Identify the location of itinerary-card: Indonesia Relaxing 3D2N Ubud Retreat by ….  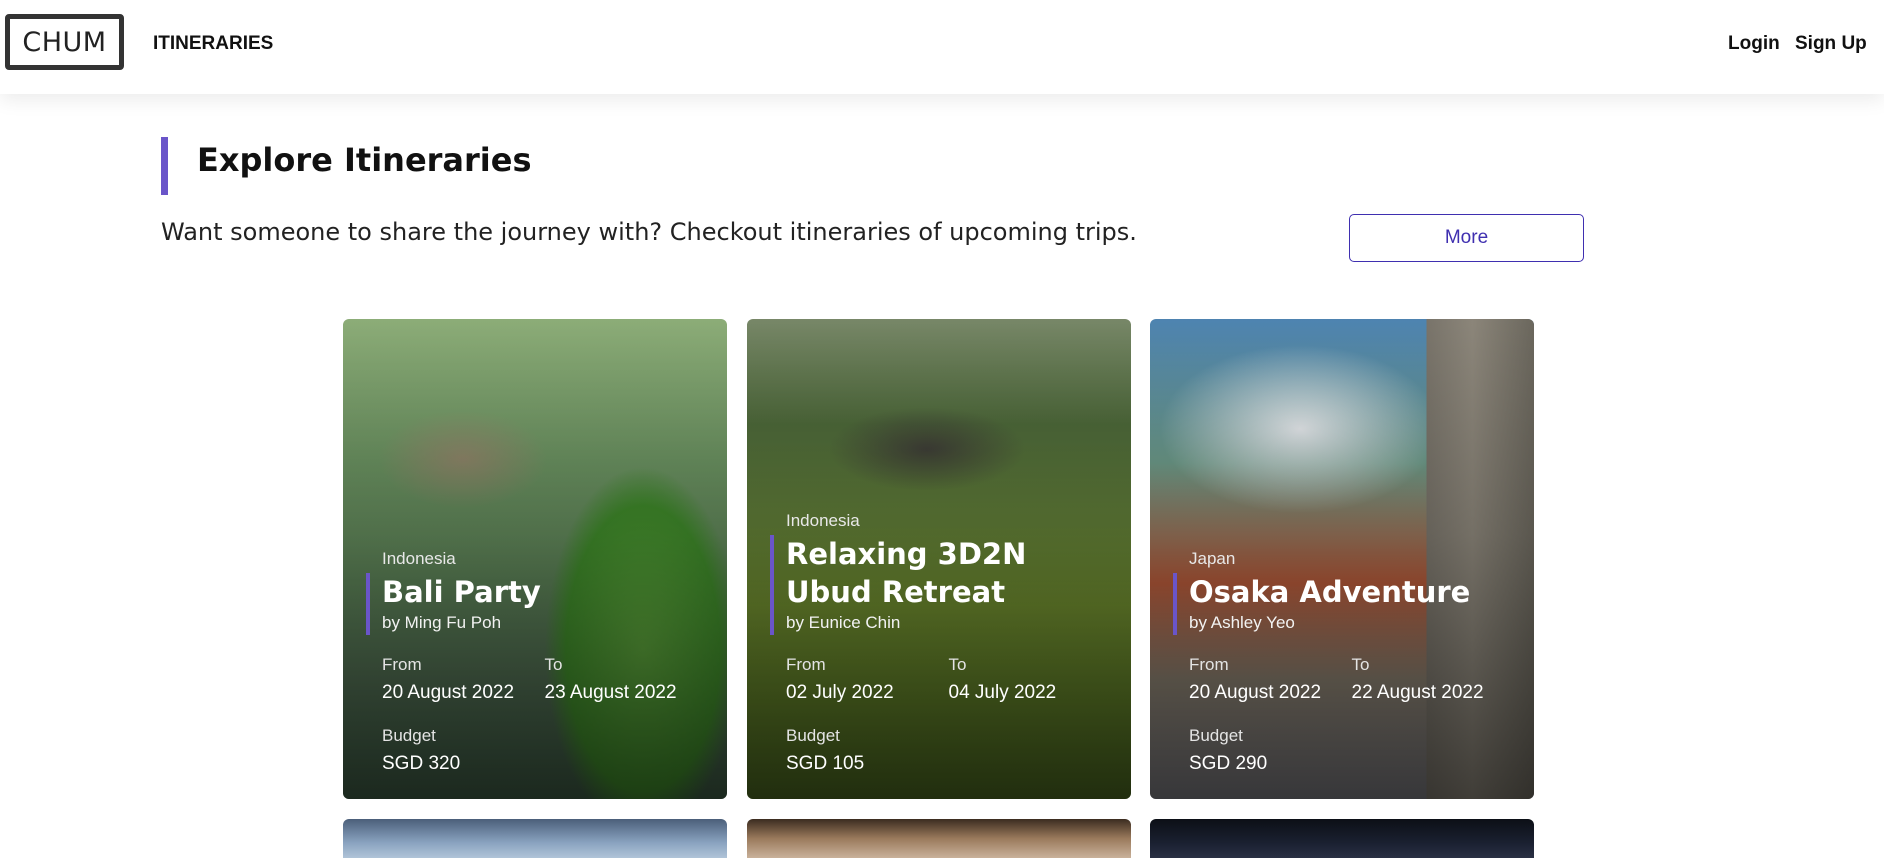
(939, 559).